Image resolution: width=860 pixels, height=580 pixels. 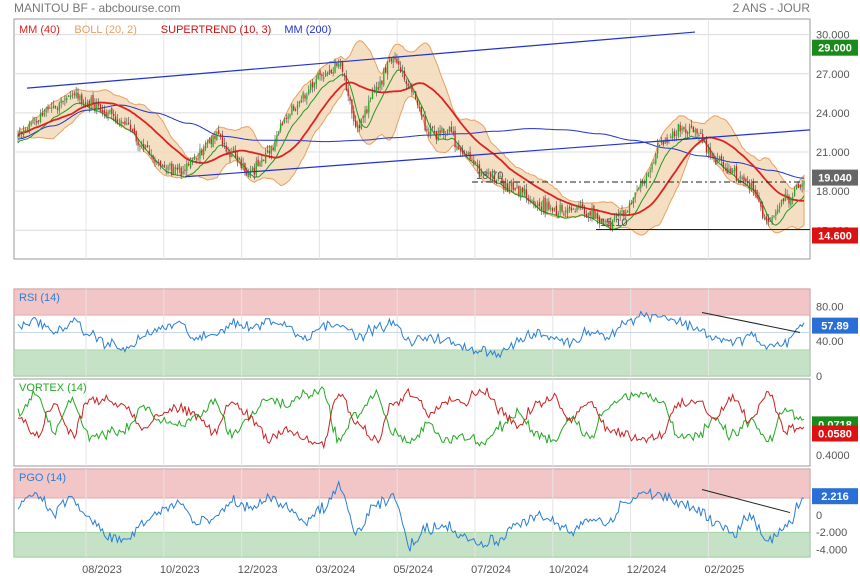 I want to click on rsi-zone, so click(x=412, y=302).